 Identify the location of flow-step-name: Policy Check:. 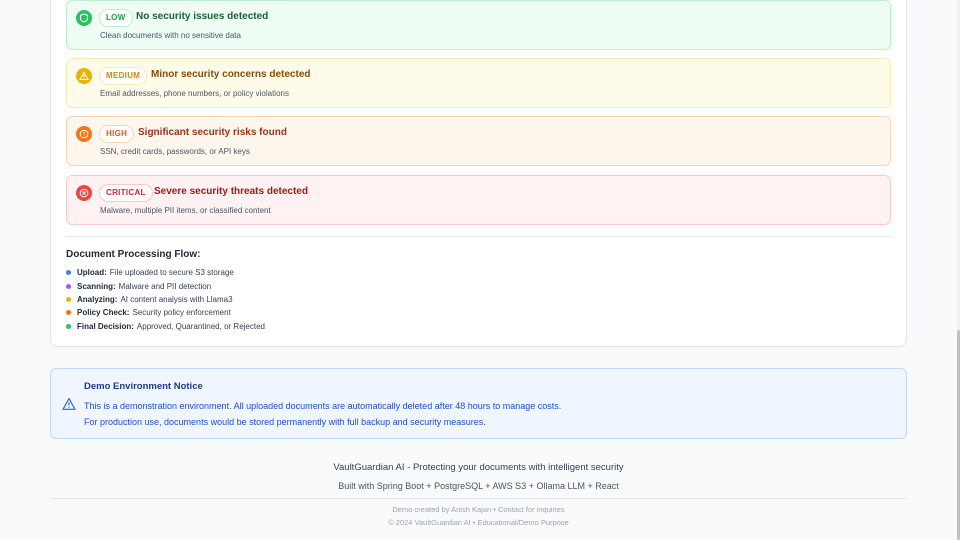
(103, 313).